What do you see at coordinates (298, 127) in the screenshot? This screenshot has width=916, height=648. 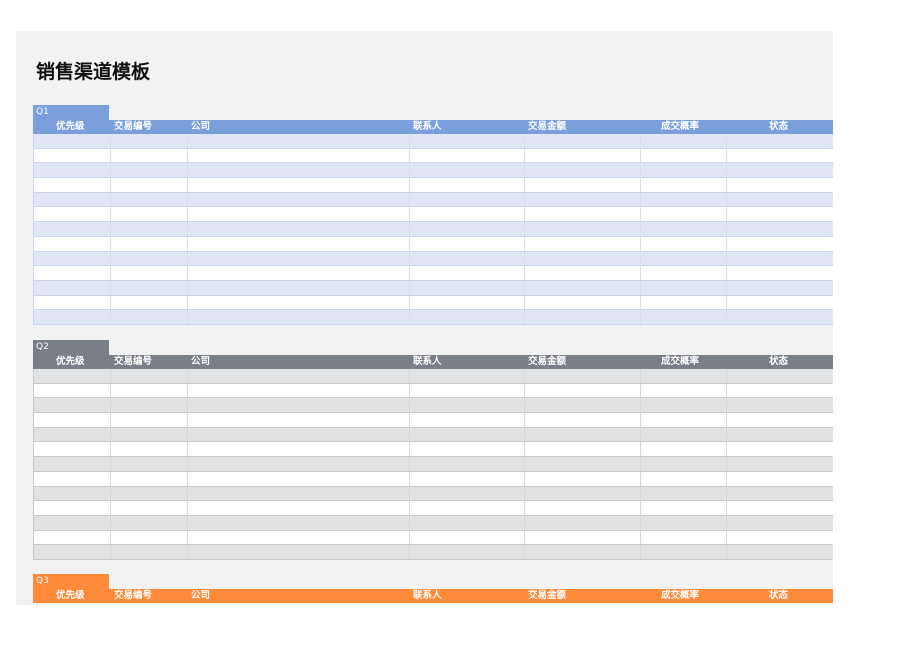 I see `header-company: 公司` at bounding box center [298, 127].